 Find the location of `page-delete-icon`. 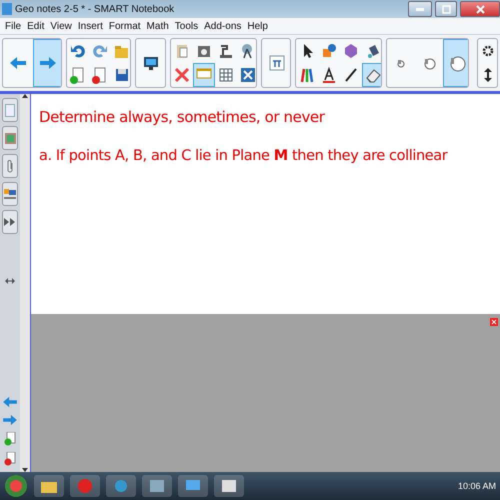

page-delete-icon is located at coordinates (10, 459).